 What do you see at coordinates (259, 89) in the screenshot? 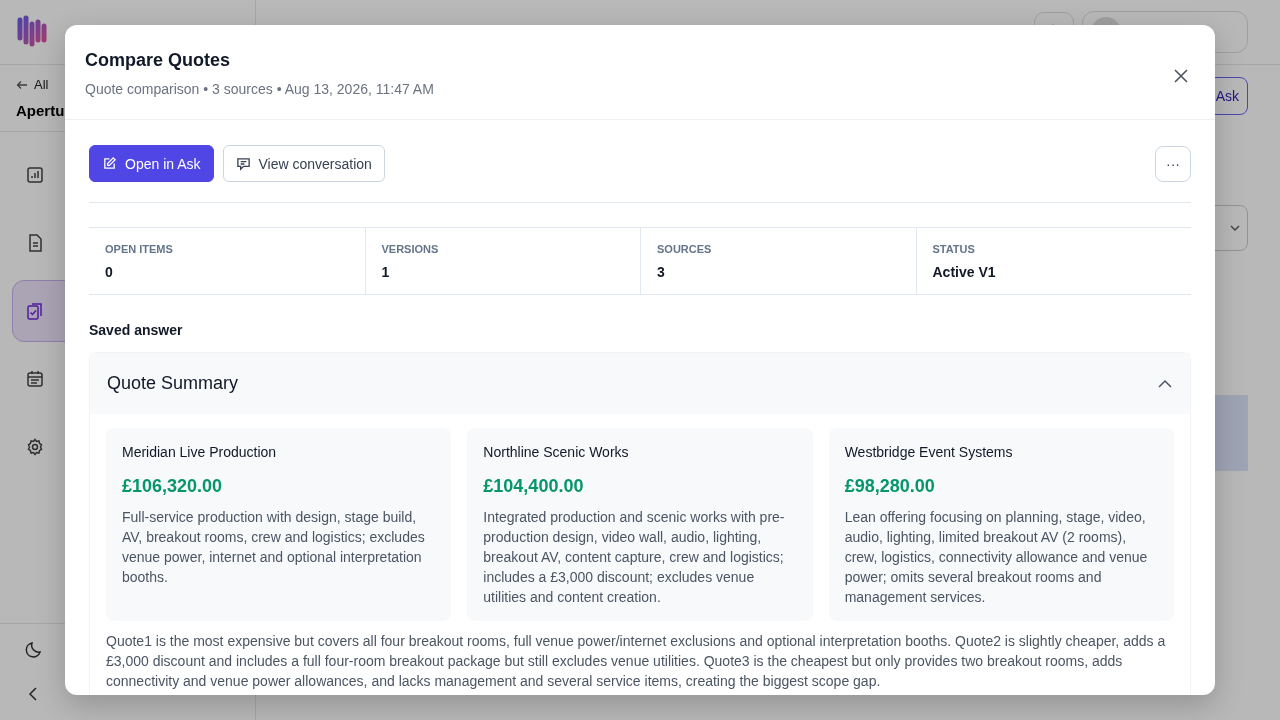
I see `dialog-subtitle: Quote comparison • 3 sources • Aug 13, 2026, 11:47 AM` at bounding box center [259, 89].